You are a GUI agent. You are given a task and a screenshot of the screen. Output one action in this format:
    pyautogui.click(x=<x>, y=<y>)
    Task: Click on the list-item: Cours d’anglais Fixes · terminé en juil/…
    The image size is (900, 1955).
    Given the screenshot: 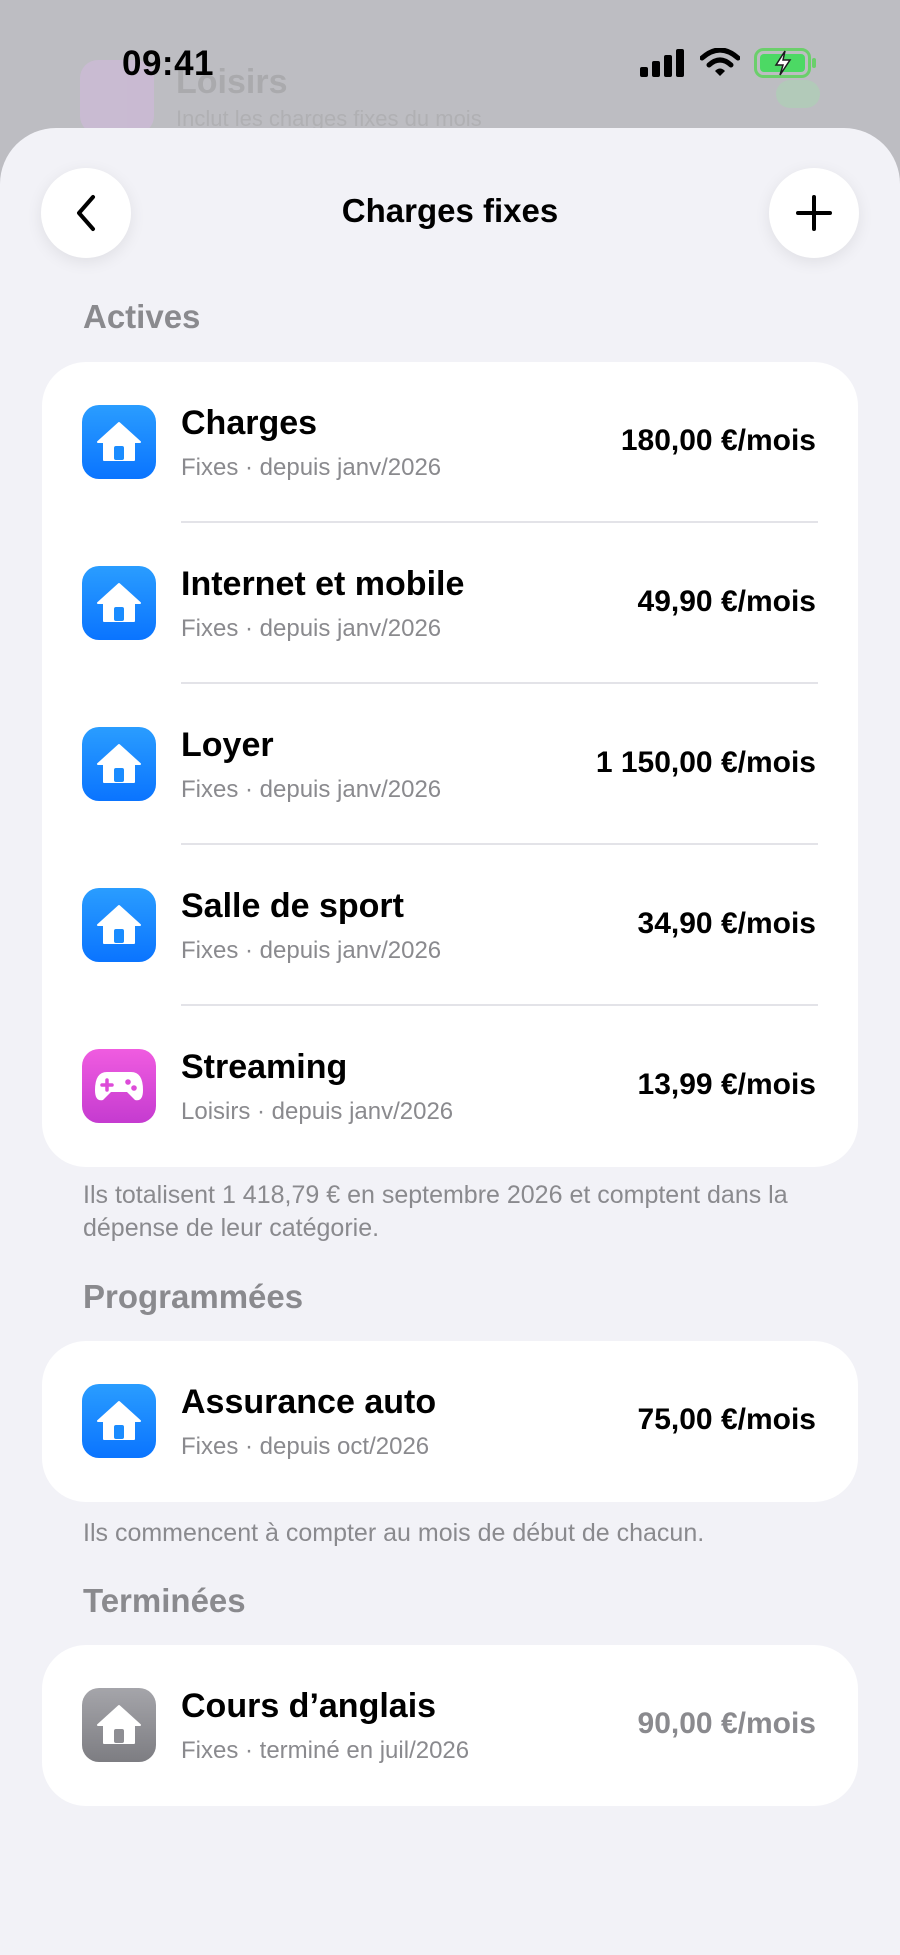 What is the action you would take?
    pyautogui.click(x=450, y=1725)
    